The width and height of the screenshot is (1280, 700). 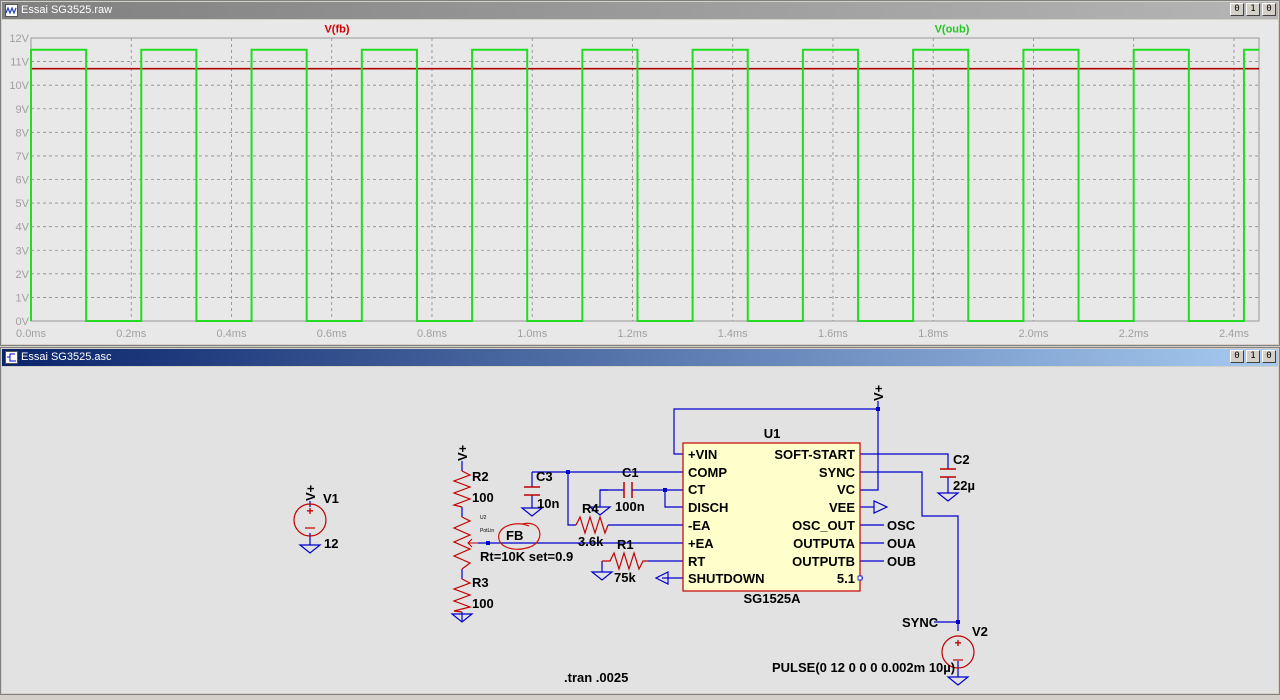 I want to click on pin-shutdown: SHUTDOWN, so click(x=726, y=578).